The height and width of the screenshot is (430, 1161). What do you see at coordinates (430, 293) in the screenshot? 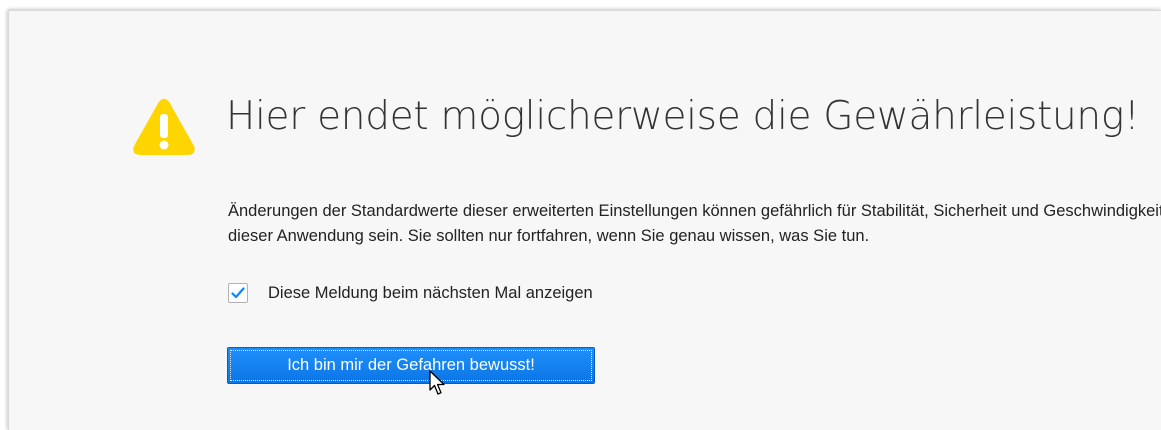
I see `show-warning-checkbox-label: Diese Meldung beim nächsten Mal anzeigen` at bounding box center [430, 293].